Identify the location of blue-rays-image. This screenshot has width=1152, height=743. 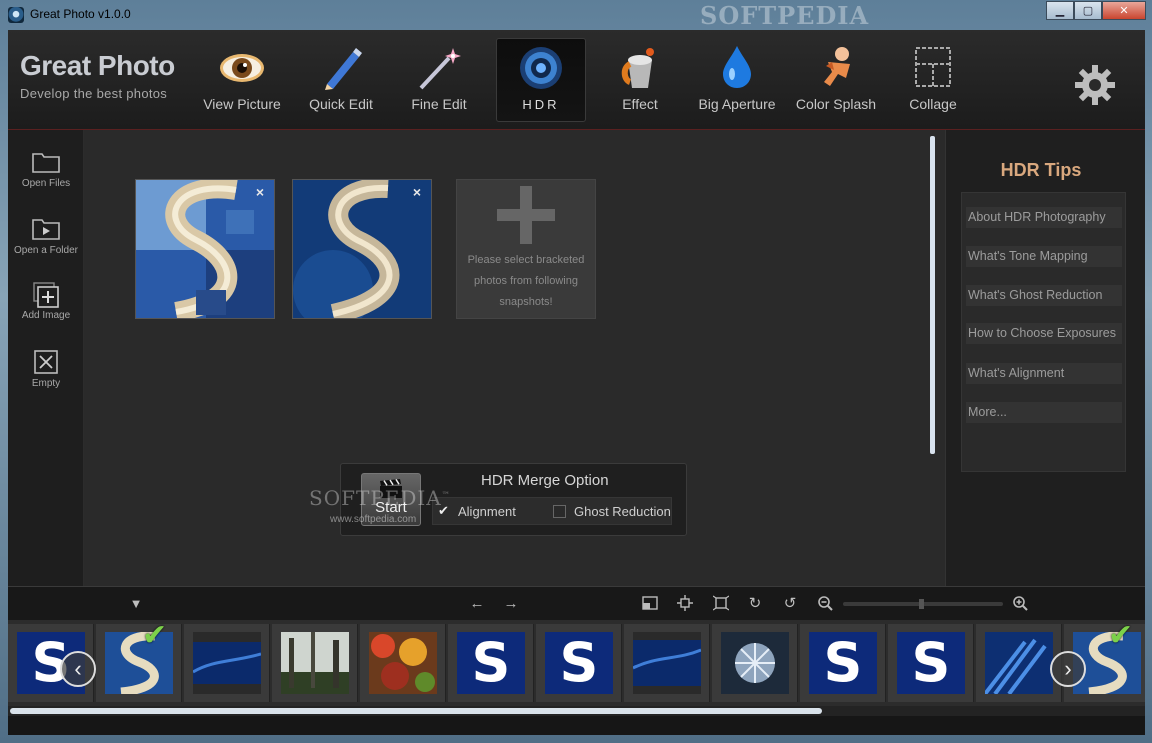
(1019, 663).